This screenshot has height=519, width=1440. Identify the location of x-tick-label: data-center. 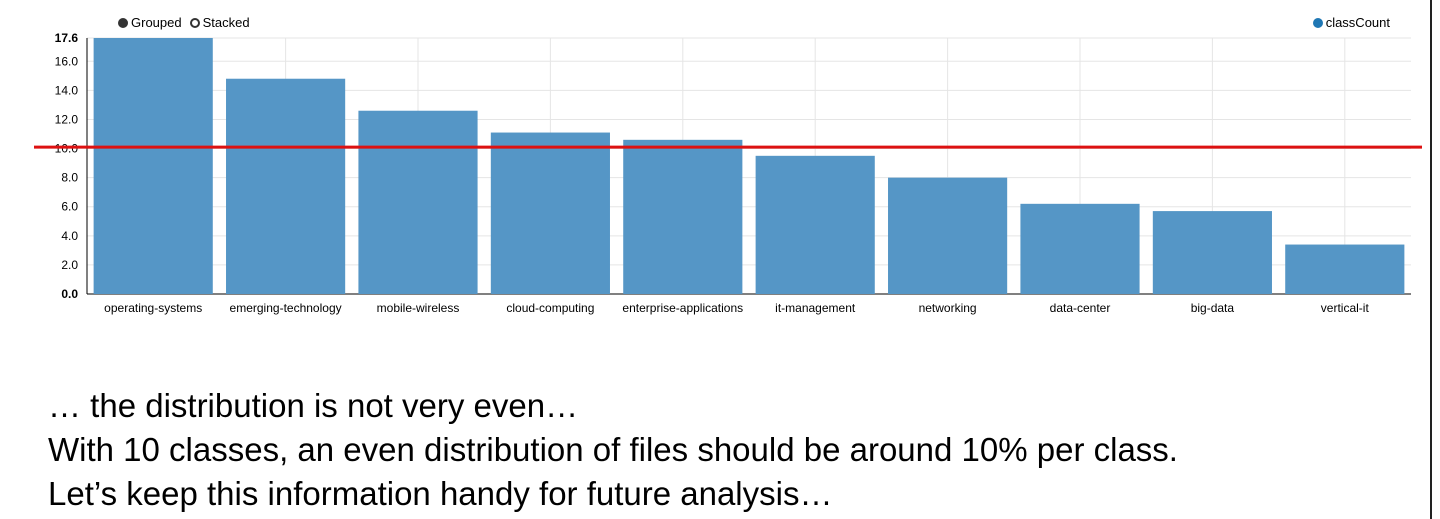
(1080, 308).